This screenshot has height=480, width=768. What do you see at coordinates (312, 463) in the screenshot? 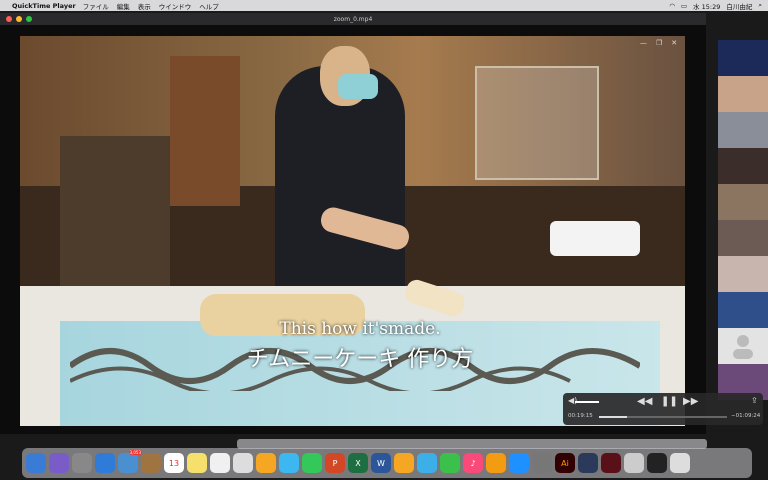
I see `facetime-icon` at bounding box center [312, 463].